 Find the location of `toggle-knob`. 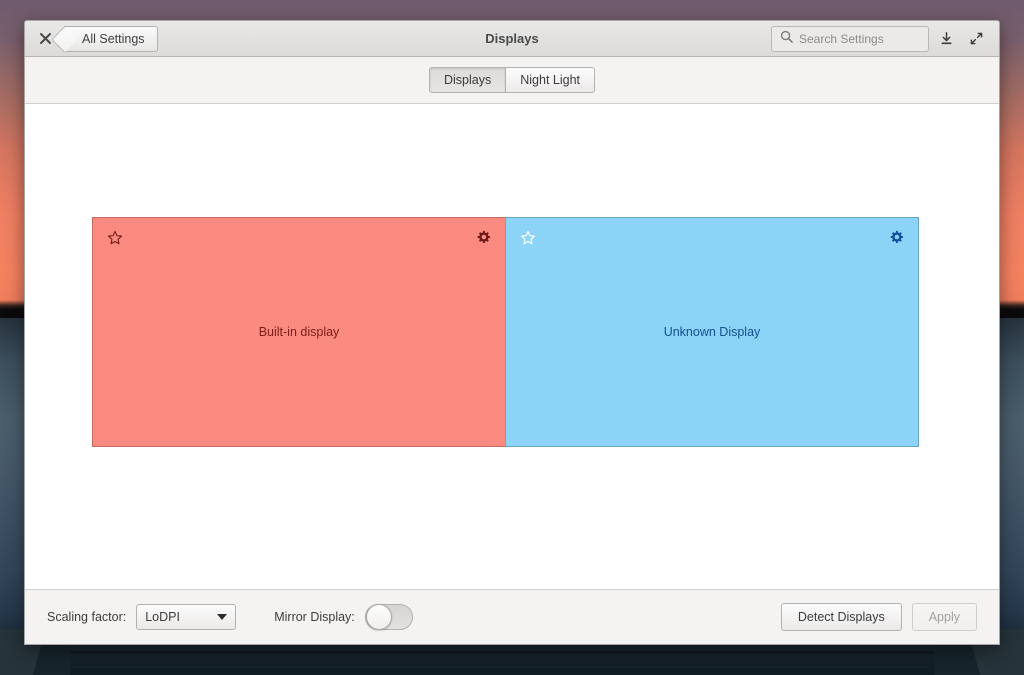

toggle-knob is located at coordinates (378, 617).